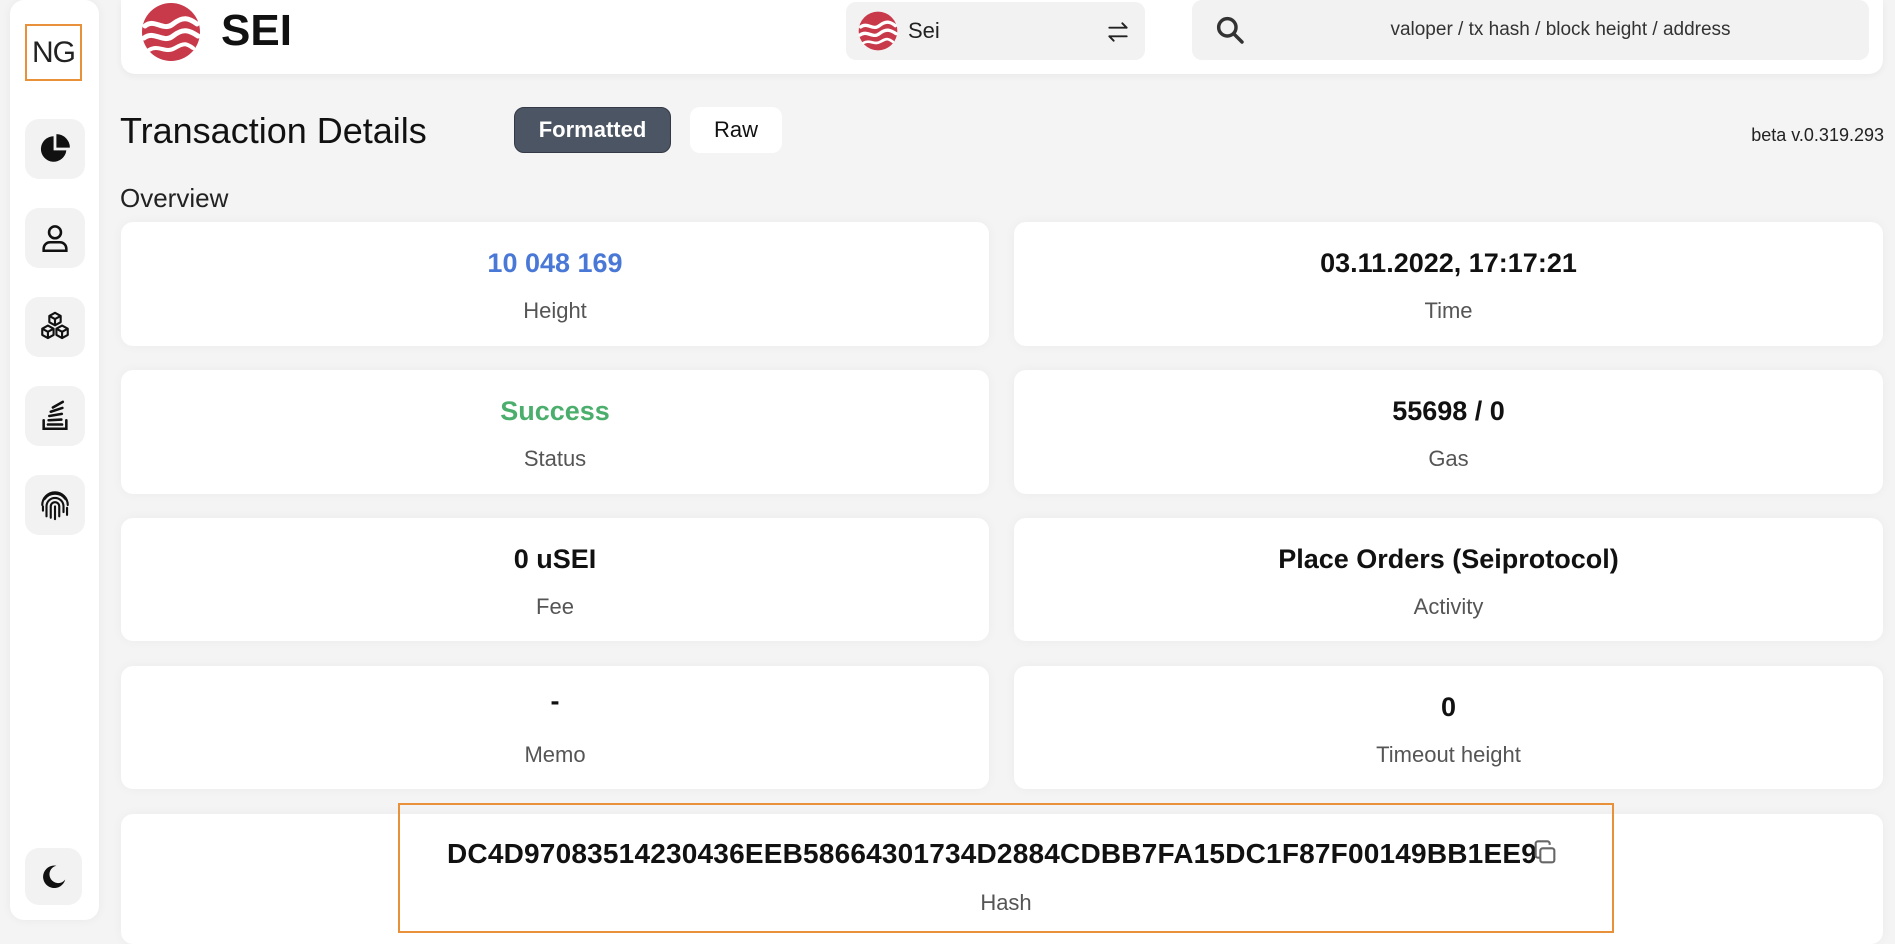 Image resolution: width=1895 pixels, height=944 pixels. I want to click on status-value: Success, so click(555, 411).